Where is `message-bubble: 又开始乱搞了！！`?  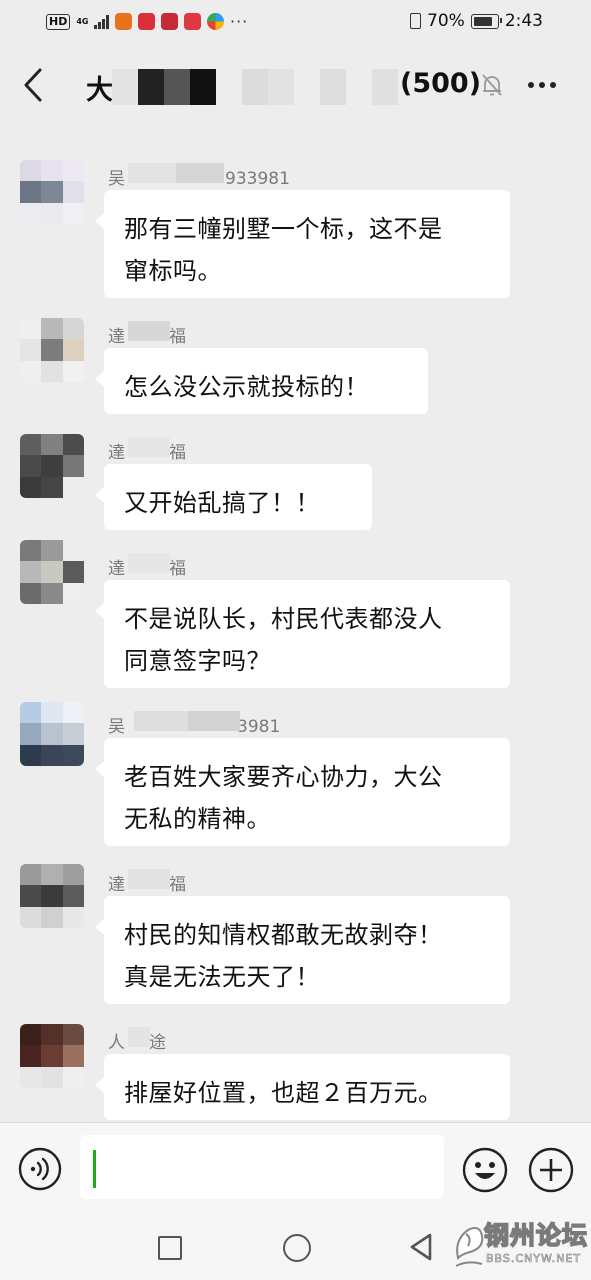 message-bubble: 又开始乱搞了！！ is located at coordinates (233, 497).